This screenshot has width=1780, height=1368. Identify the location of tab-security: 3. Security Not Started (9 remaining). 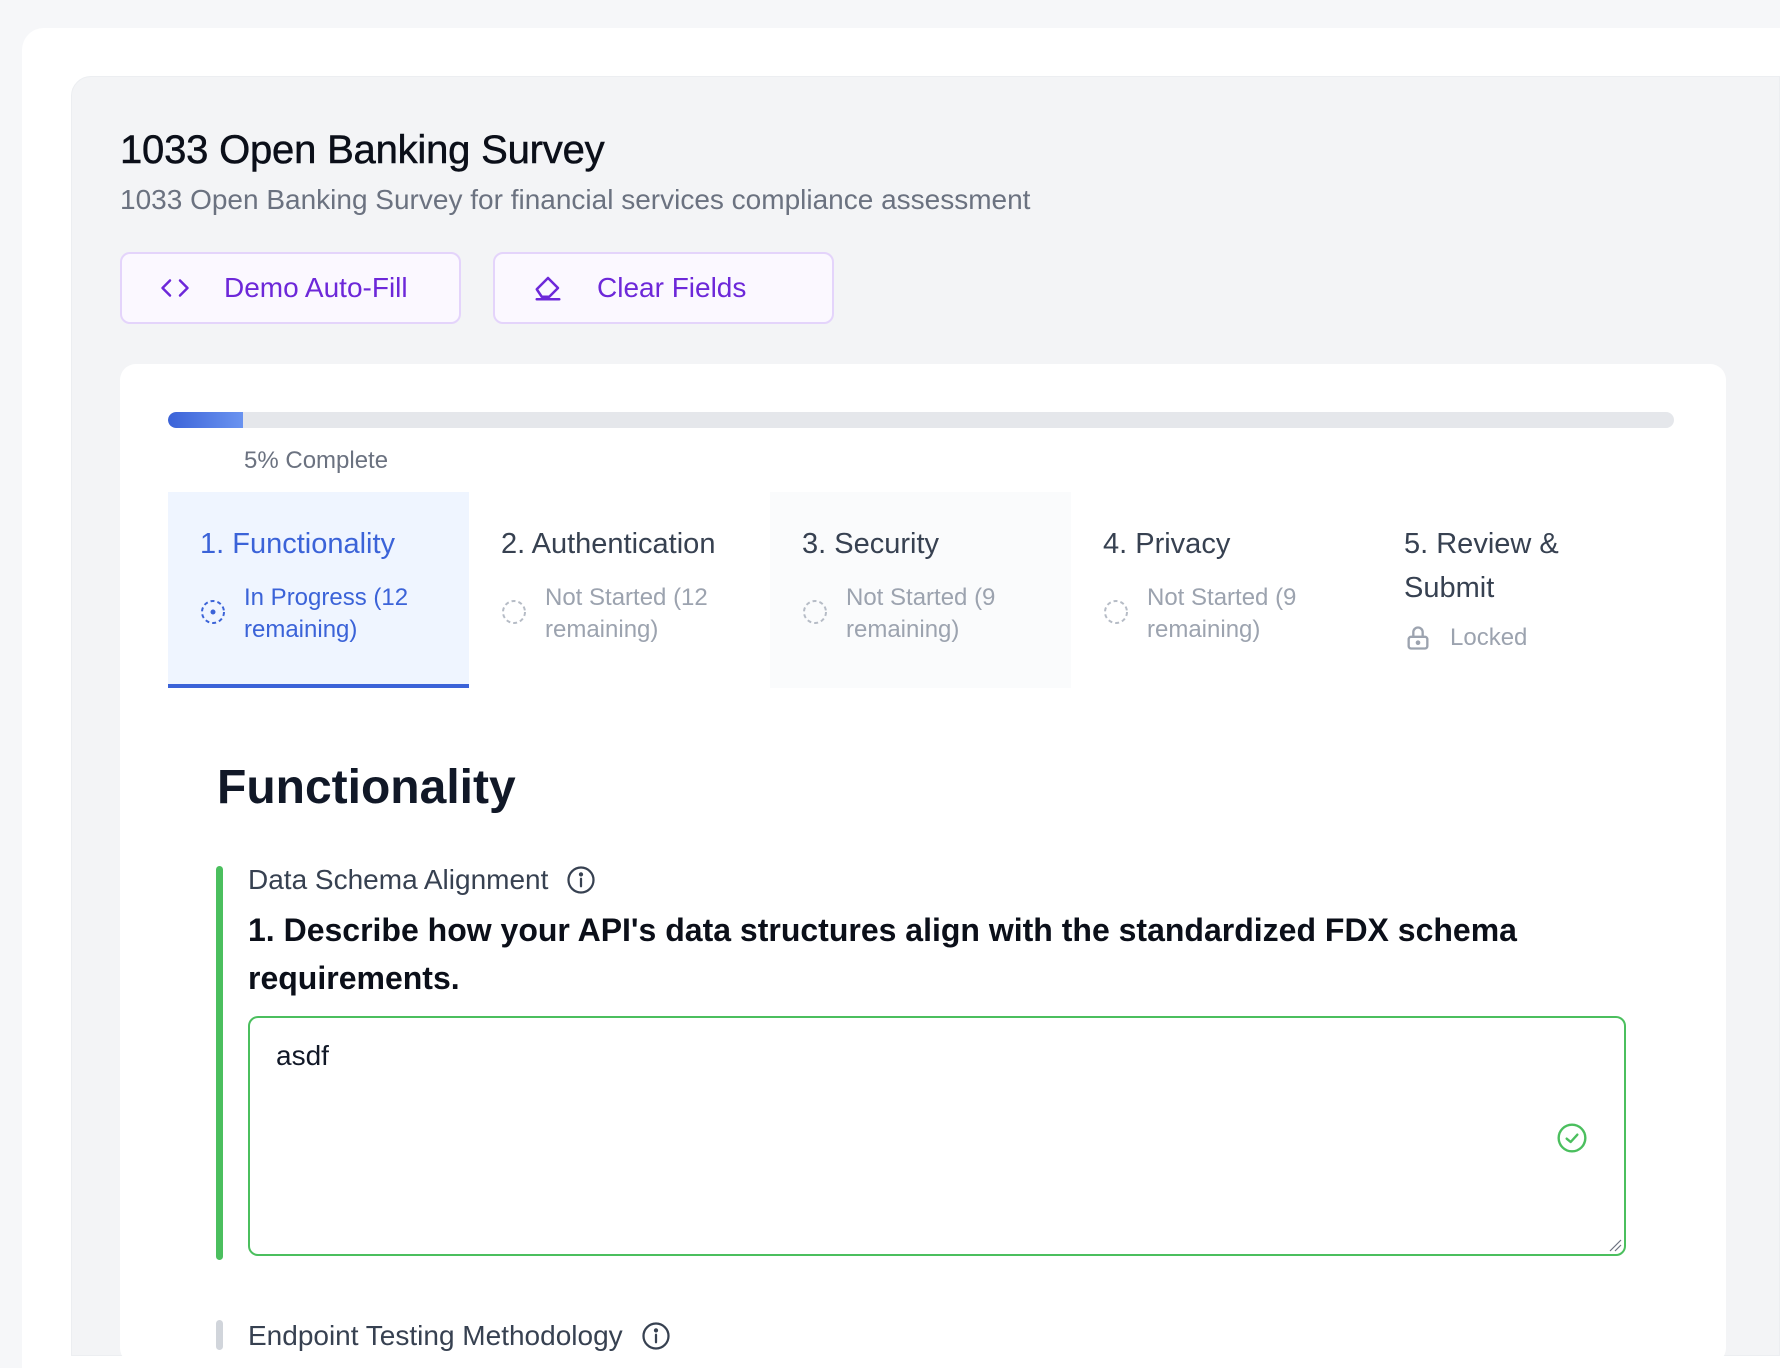
(920, 590).